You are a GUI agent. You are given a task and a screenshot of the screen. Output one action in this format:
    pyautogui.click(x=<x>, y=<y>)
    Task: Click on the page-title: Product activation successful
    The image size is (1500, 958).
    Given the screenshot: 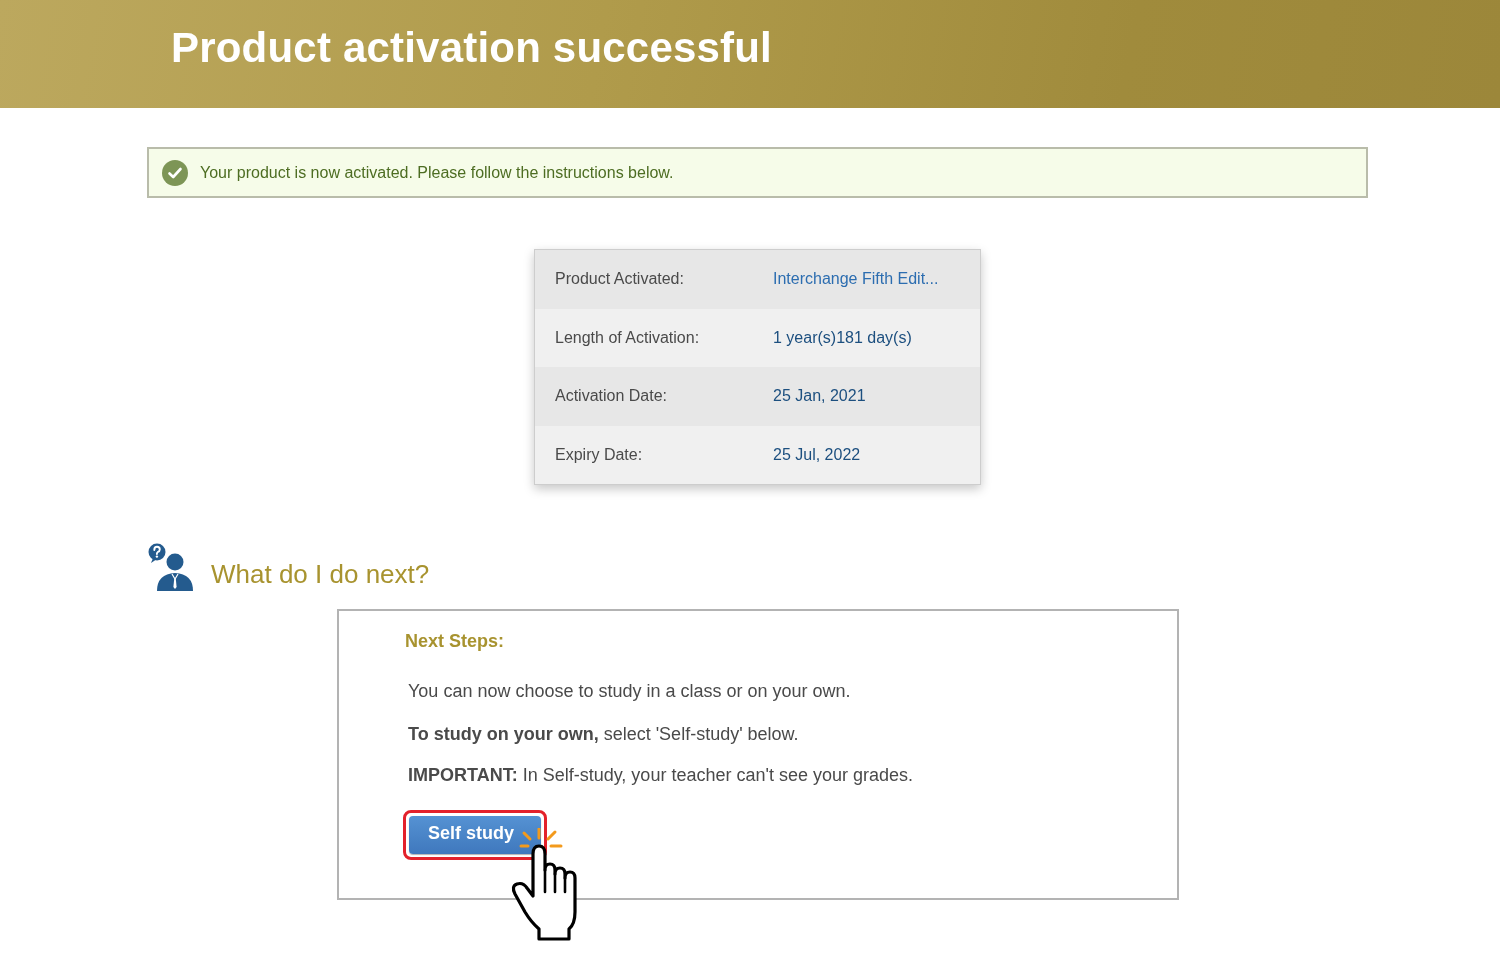 What is the action you would take?
    pyautogui.click(x=471, y=50)
    